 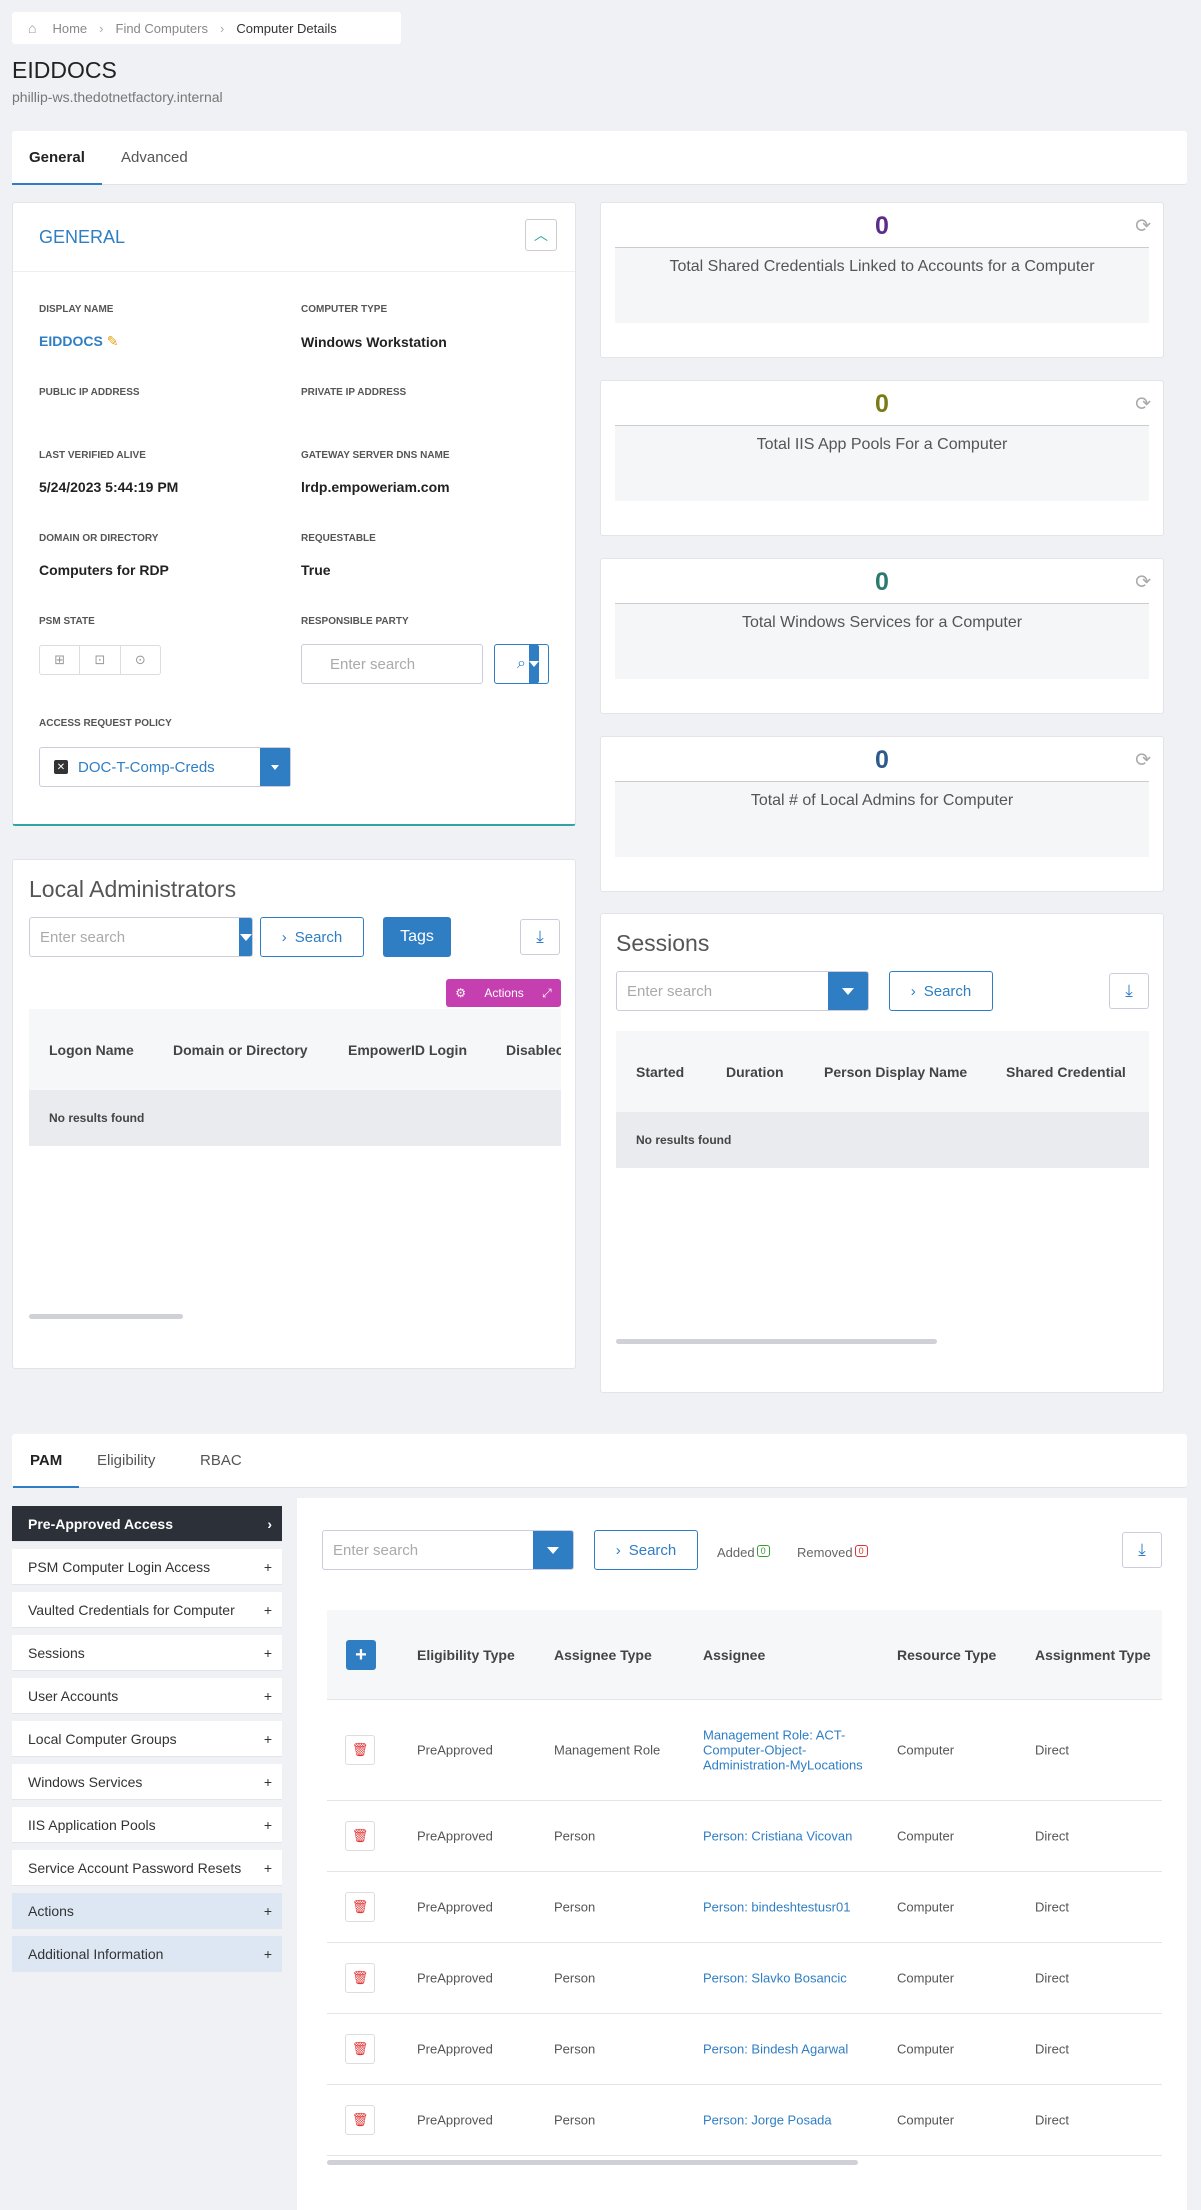 I want to click on sidebar-item-iis-pools: IIS Application Pools +, so click(x=147, y=1825).